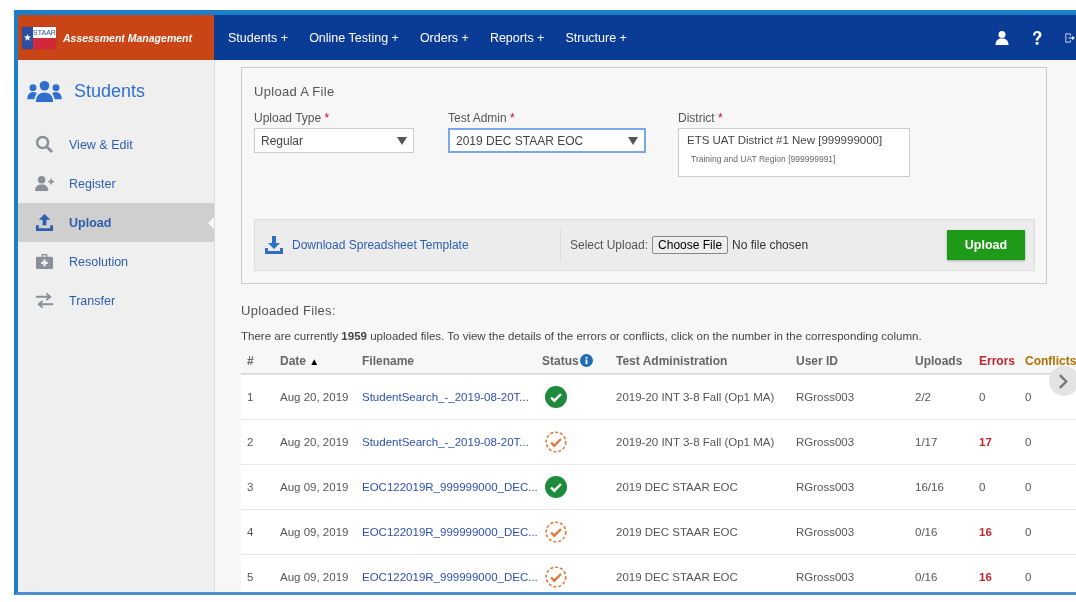 This screenshot has width=1076, height=602. What do you see at coordinates (701, 118) in the screenshot?
I see `field-label: District *` at bounding box center [701, 118].